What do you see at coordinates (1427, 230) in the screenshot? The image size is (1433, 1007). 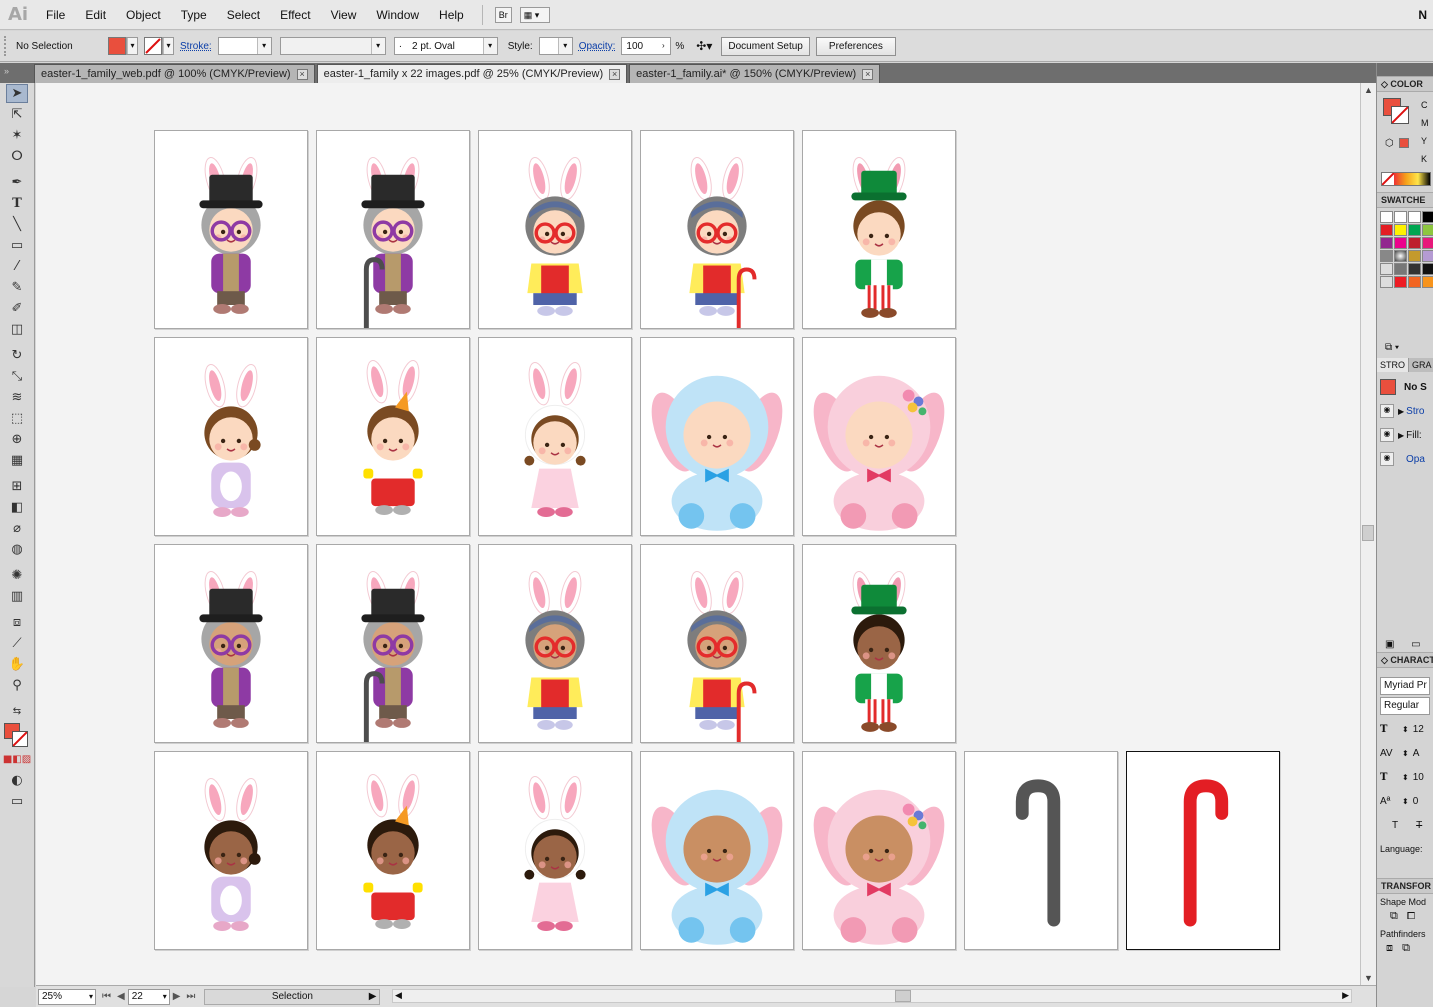 I see `swatch-lime` at bounding box center [1427, 230].